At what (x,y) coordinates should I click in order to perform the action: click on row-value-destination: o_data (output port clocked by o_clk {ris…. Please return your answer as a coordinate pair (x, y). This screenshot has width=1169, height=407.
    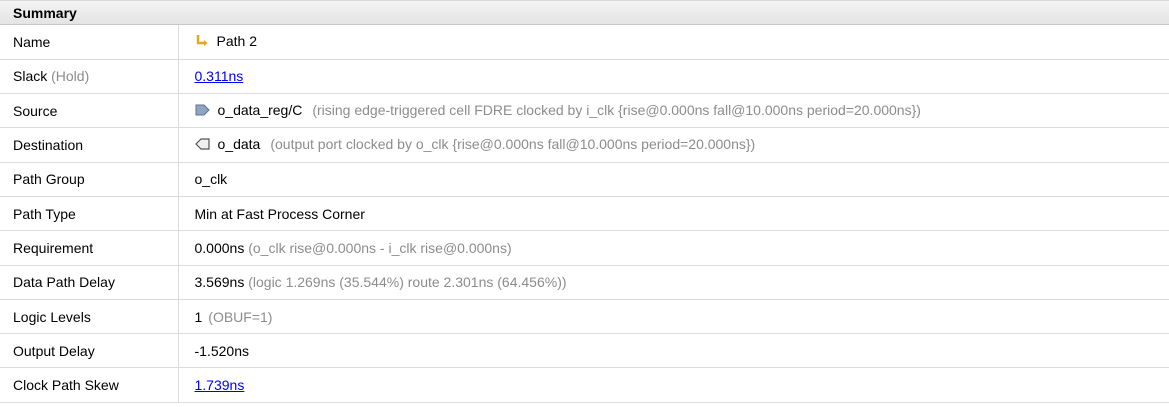
    Looking at the image, I should click on (673, 145).